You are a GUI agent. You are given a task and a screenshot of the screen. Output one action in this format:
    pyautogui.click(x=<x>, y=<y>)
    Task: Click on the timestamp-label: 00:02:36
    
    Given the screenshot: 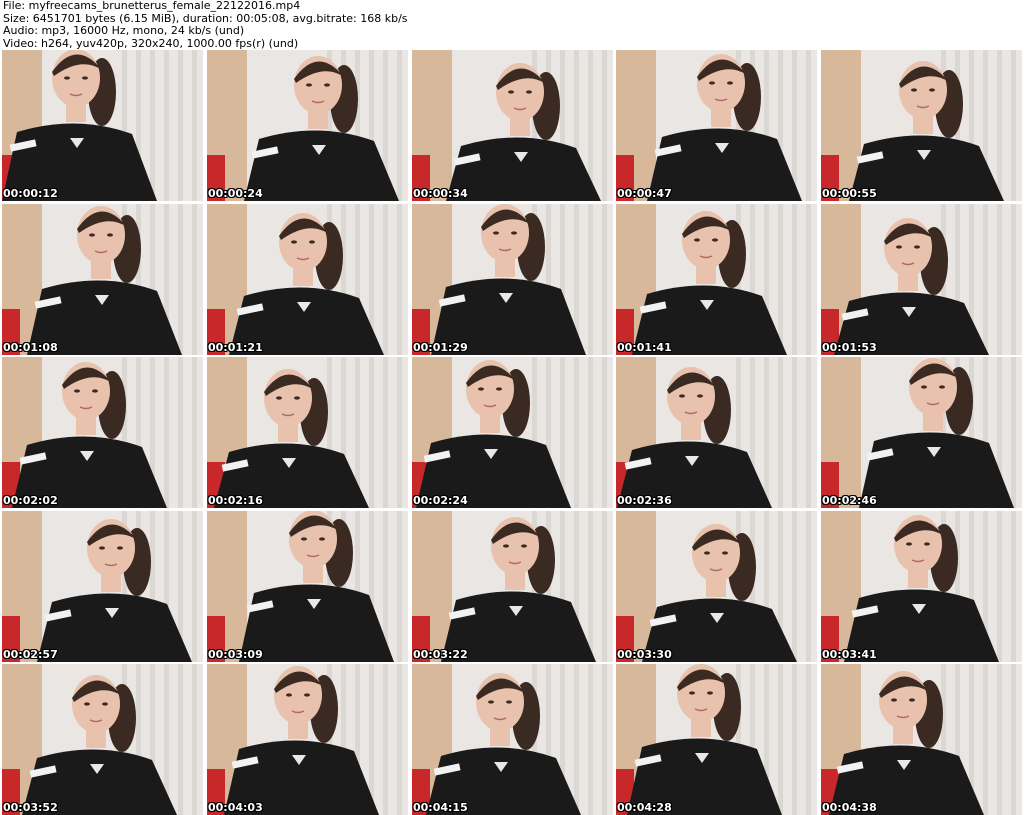 What is the action you would take?
    pyautogui.click(x=644, y=500)
    